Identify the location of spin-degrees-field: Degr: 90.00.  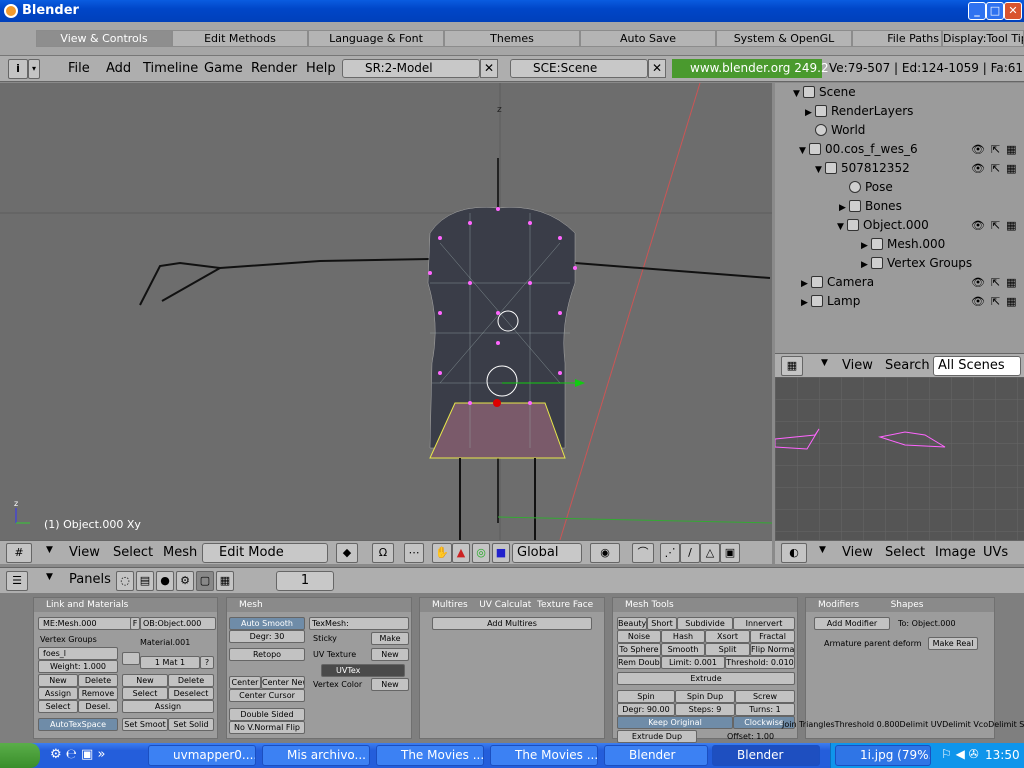
(646, 709).